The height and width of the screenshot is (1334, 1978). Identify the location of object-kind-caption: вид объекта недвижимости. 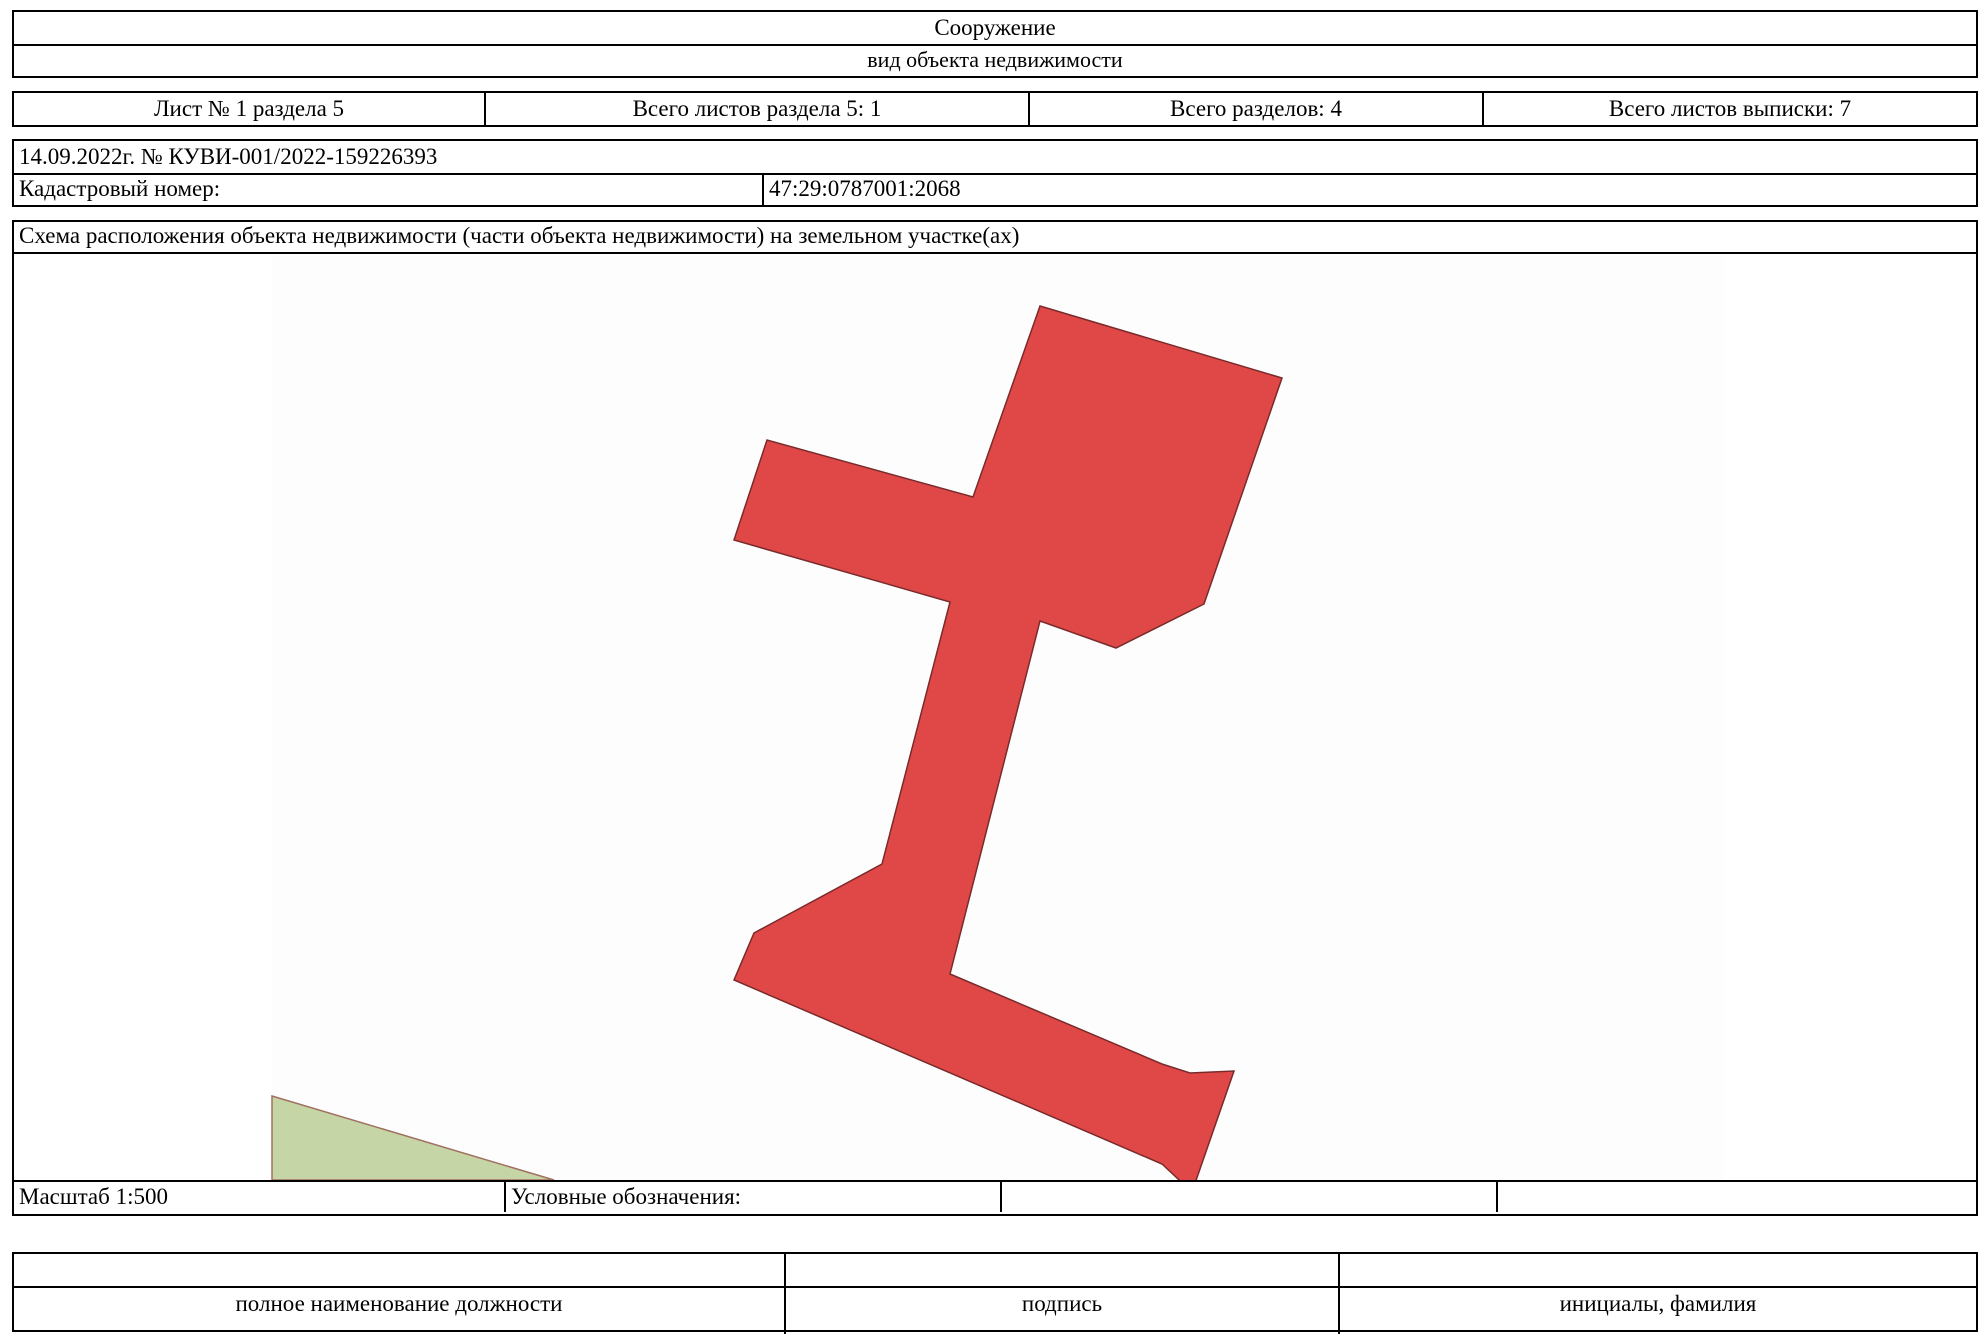
(995, 59).